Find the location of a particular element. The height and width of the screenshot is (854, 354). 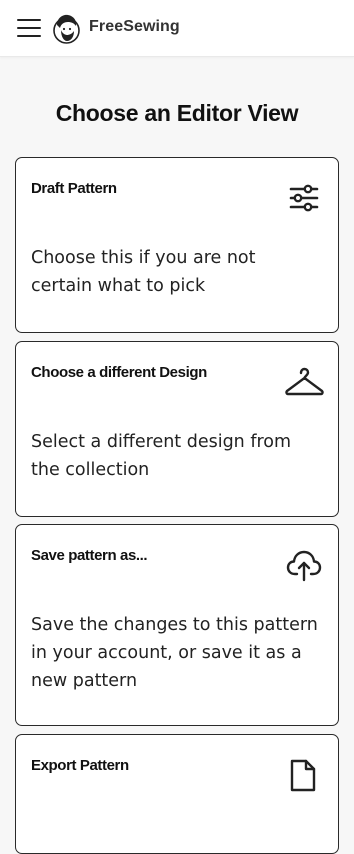

card-title: Export Pattern is located at coordinates (80, 765).